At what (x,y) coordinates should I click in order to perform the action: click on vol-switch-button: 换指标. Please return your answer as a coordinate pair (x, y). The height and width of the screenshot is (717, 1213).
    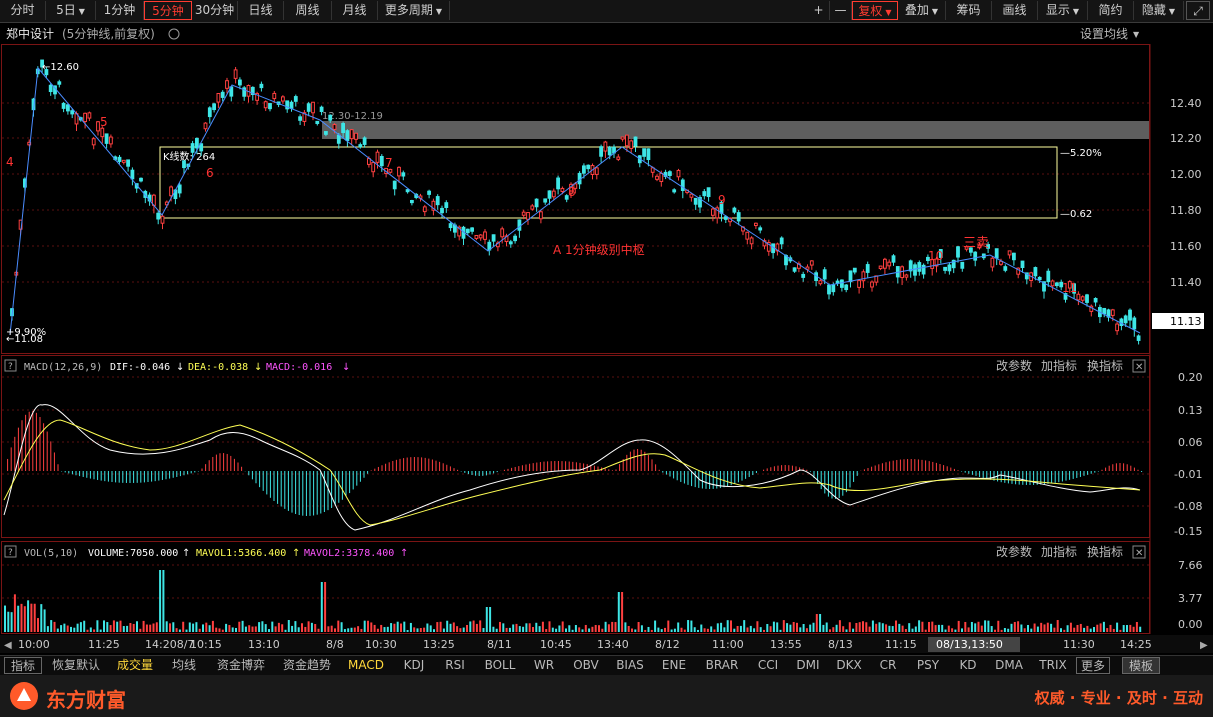
    Looking at the image, I should click on (1105, 551).